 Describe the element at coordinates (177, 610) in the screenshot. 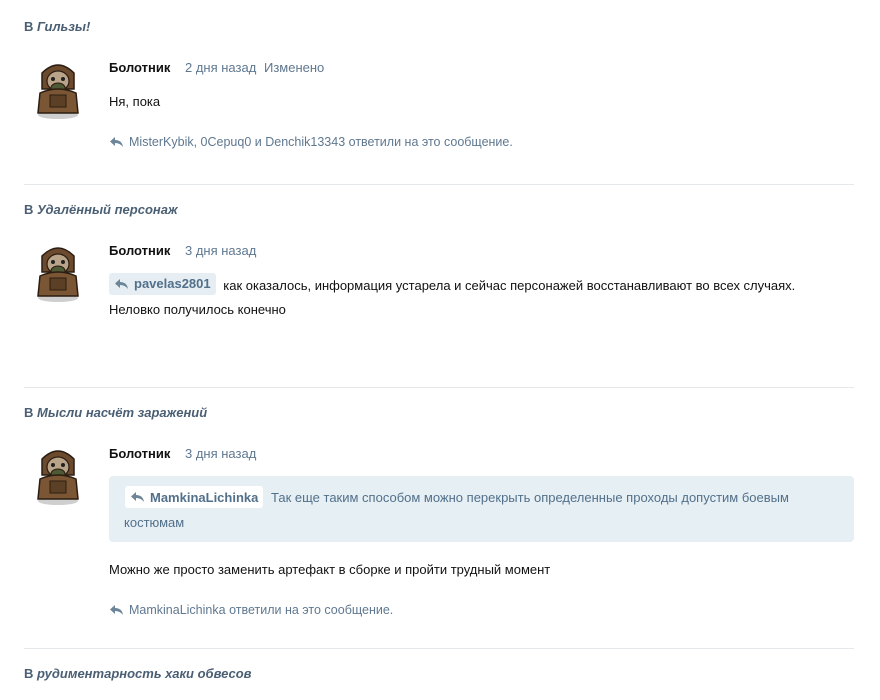

I see `replied-users: MamkinaLichinka` at that location.